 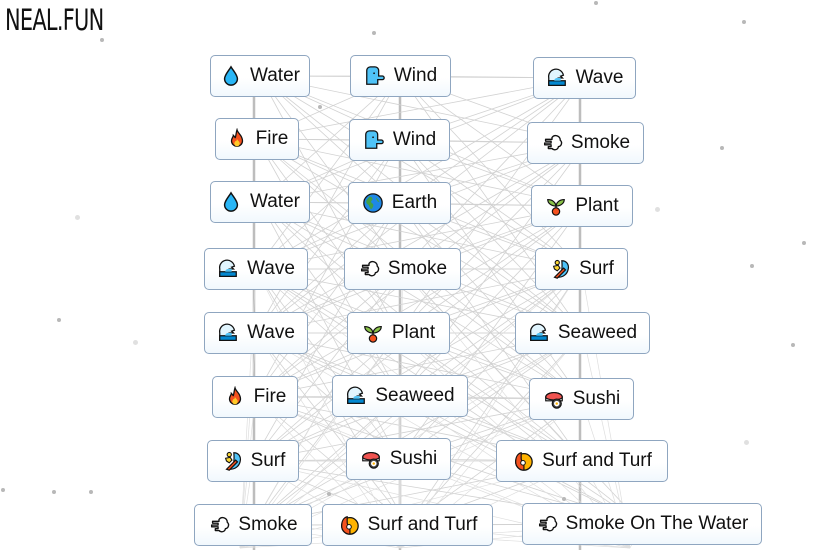 What do you see at coordinates (597, 460) in the screenshot?
I see `element-label: Surf and Turf` at bounding box center [597, 460].